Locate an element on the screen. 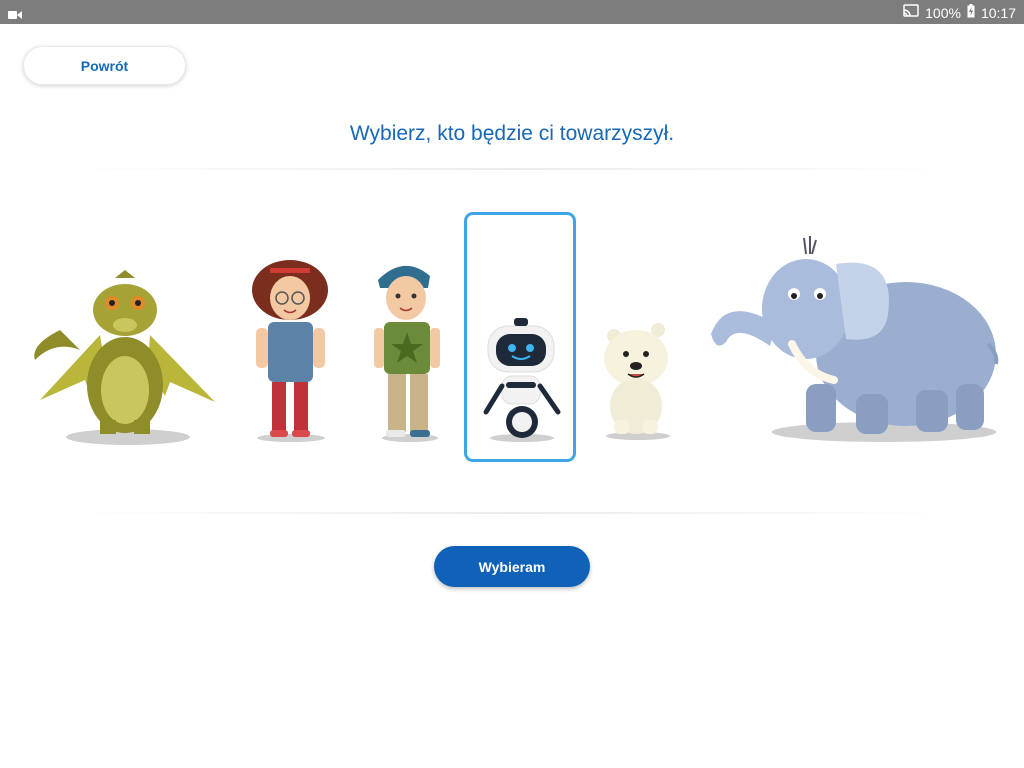 This screenshot has height=768, width=1024. clock: 10:17 is located at coordinates (998, 12).